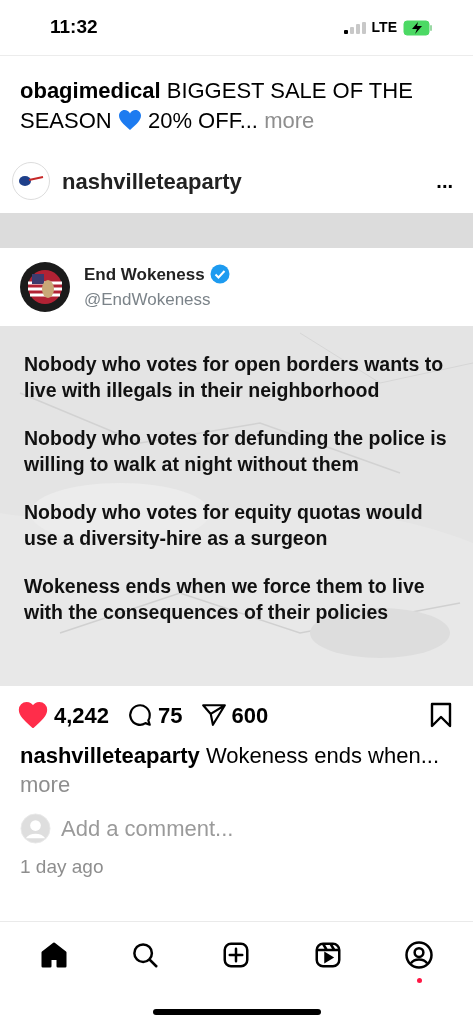 The height and width of the screenshot is (1024, 473). Describe the element at coordinates (170, 715) in the screenshot. I see `comment-count: 75` at that location.